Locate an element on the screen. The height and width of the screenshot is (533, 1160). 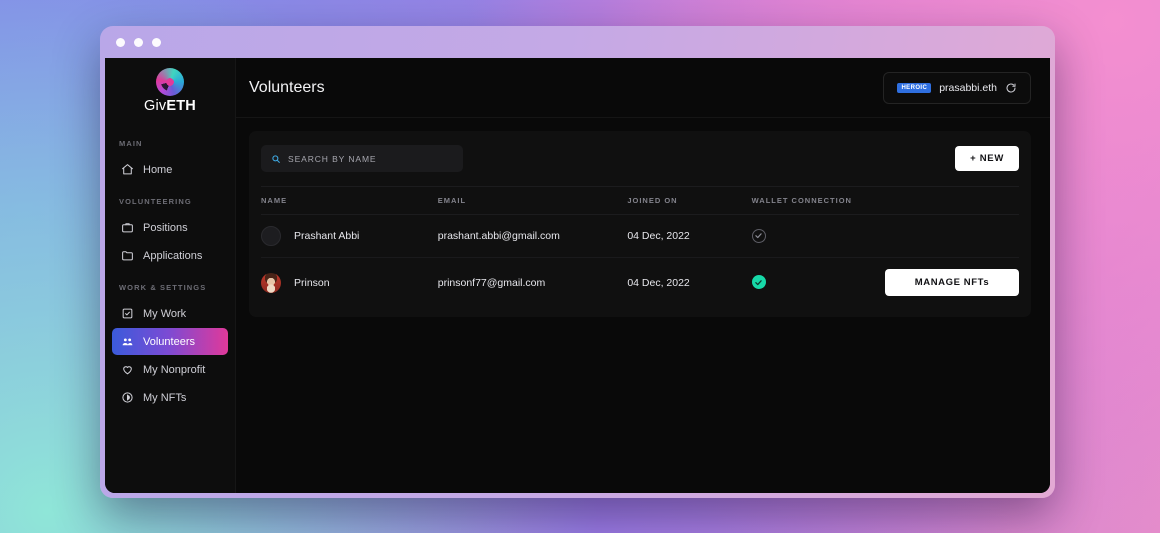
brand-name: GivETH is located at coordinates (170, 106).